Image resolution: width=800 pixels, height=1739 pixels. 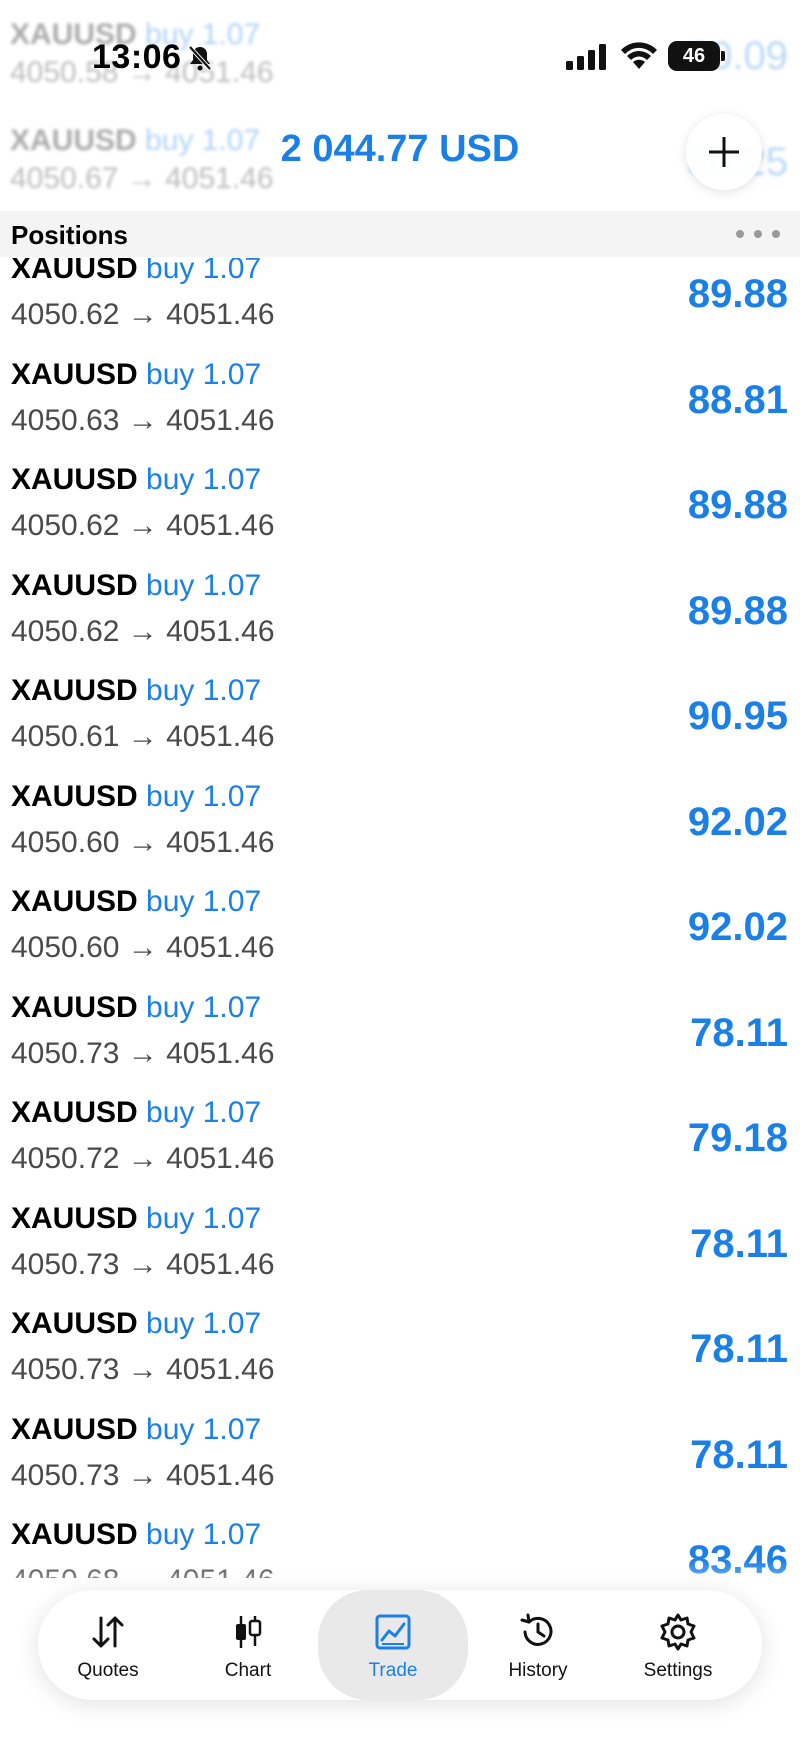 I want to click on tab-chart: Chart, so click(x=248, y=1645).